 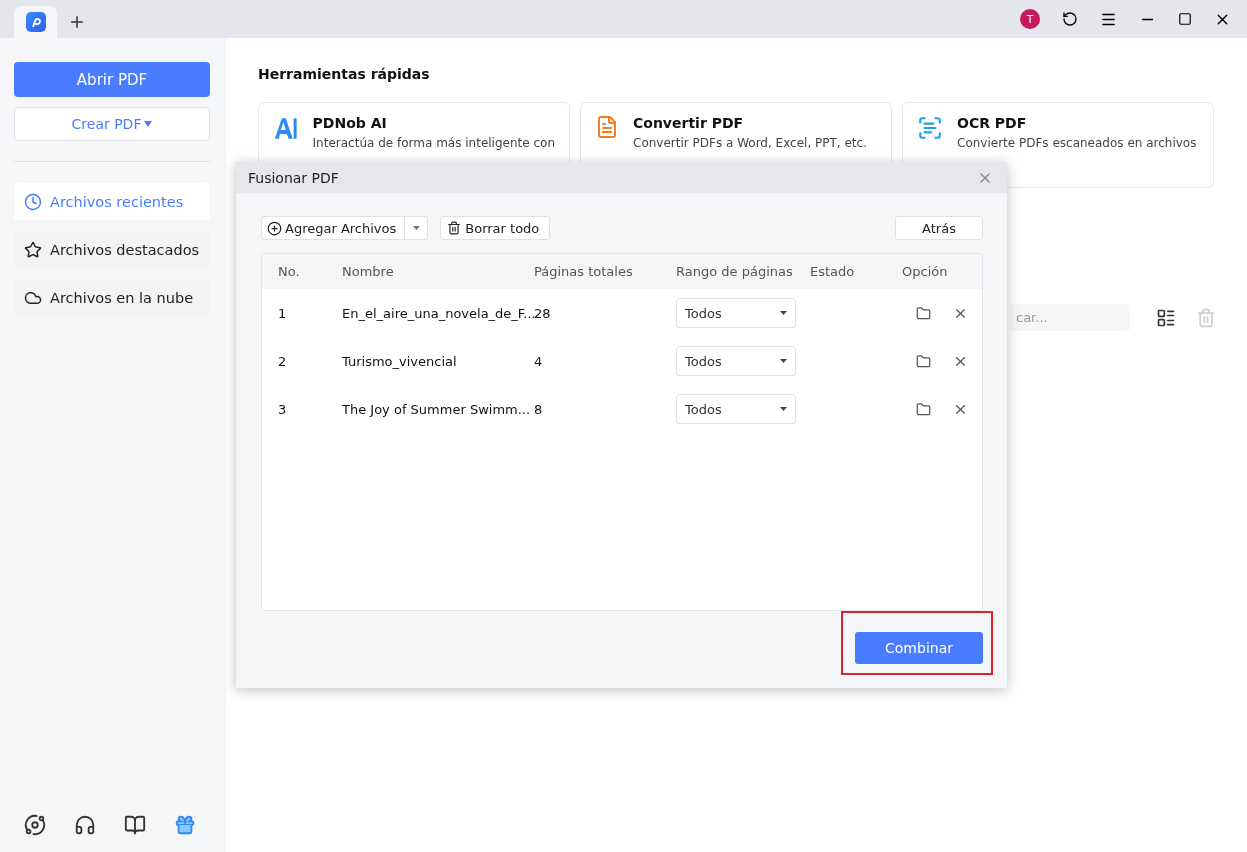 I want to click on sidebar-item: Archivos recientes, so click(x=112, y=201).